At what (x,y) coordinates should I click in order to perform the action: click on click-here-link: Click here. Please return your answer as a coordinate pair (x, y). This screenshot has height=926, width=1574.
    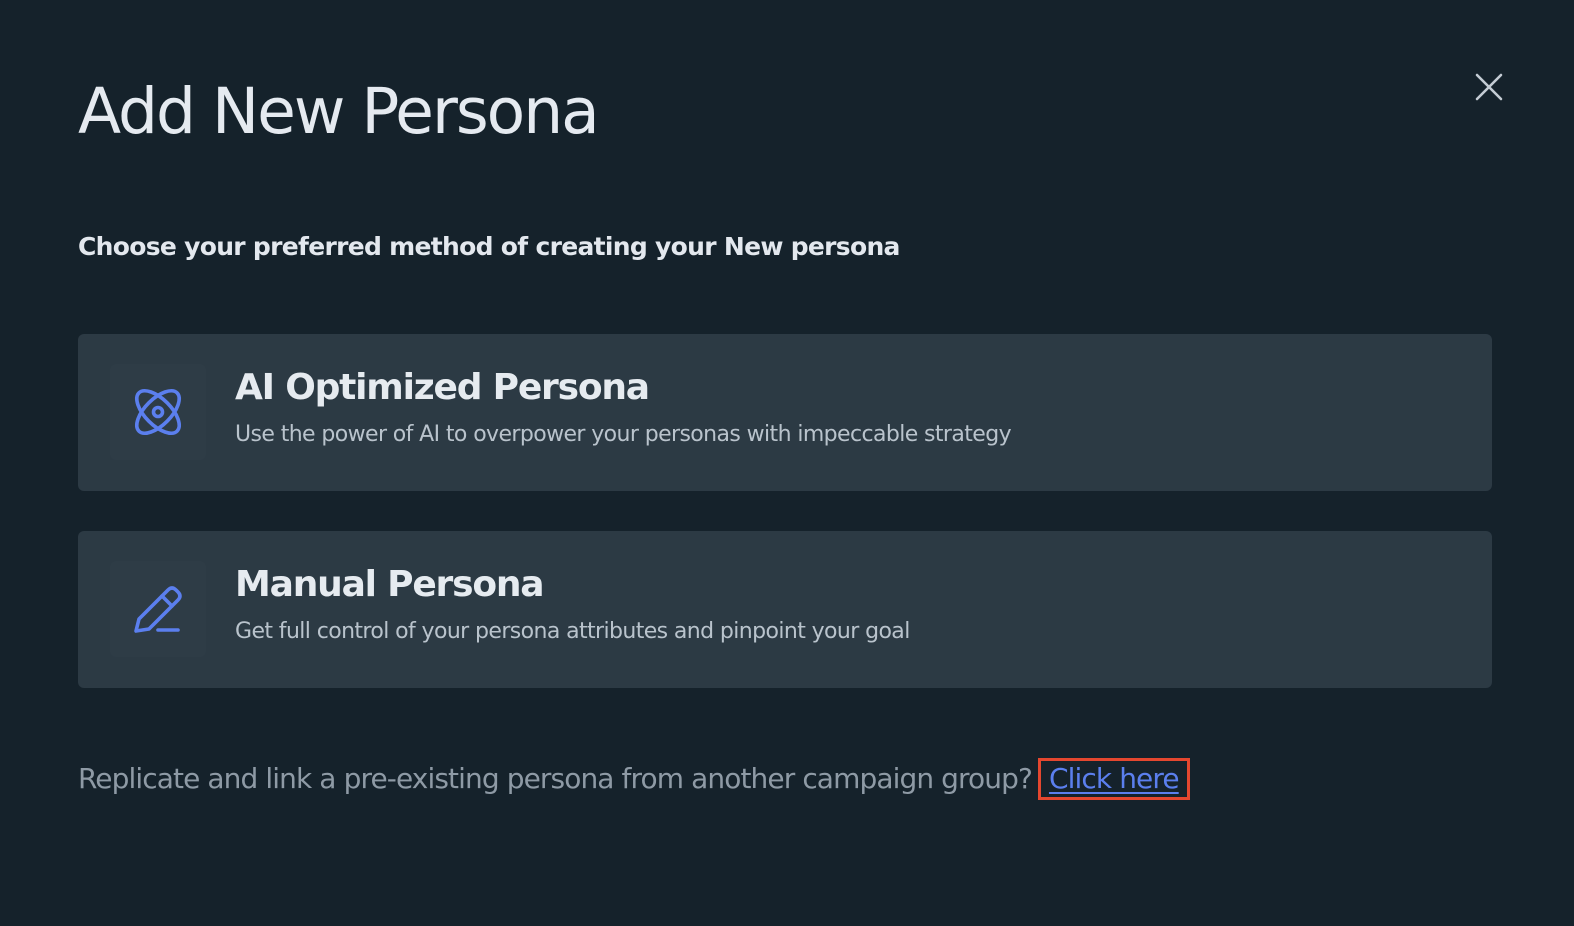
    Looking at the image, I should click on (1114, 779).